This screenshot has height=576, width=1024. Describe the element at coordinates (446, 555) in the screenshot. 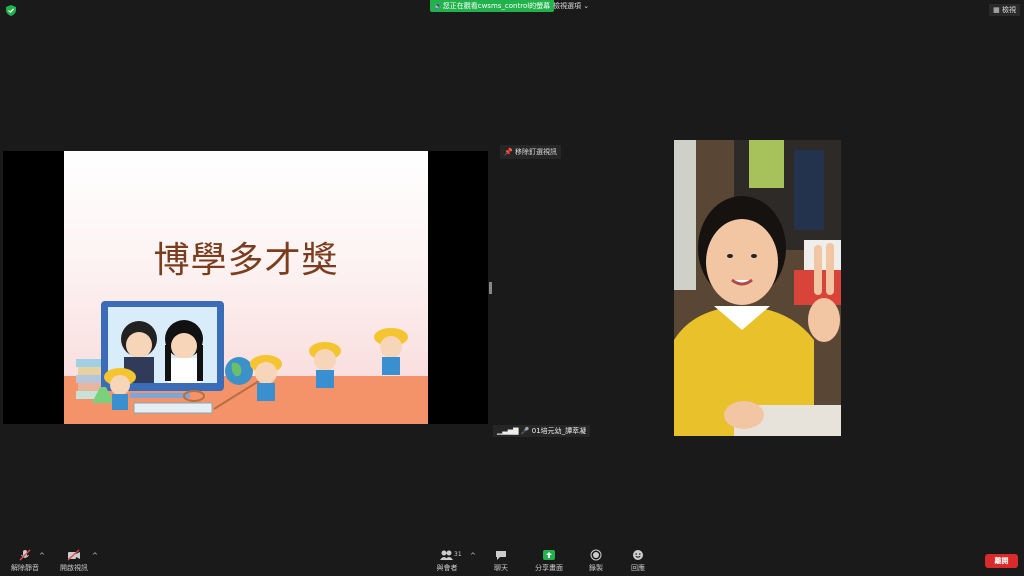

I see `participants-icon` at that location.